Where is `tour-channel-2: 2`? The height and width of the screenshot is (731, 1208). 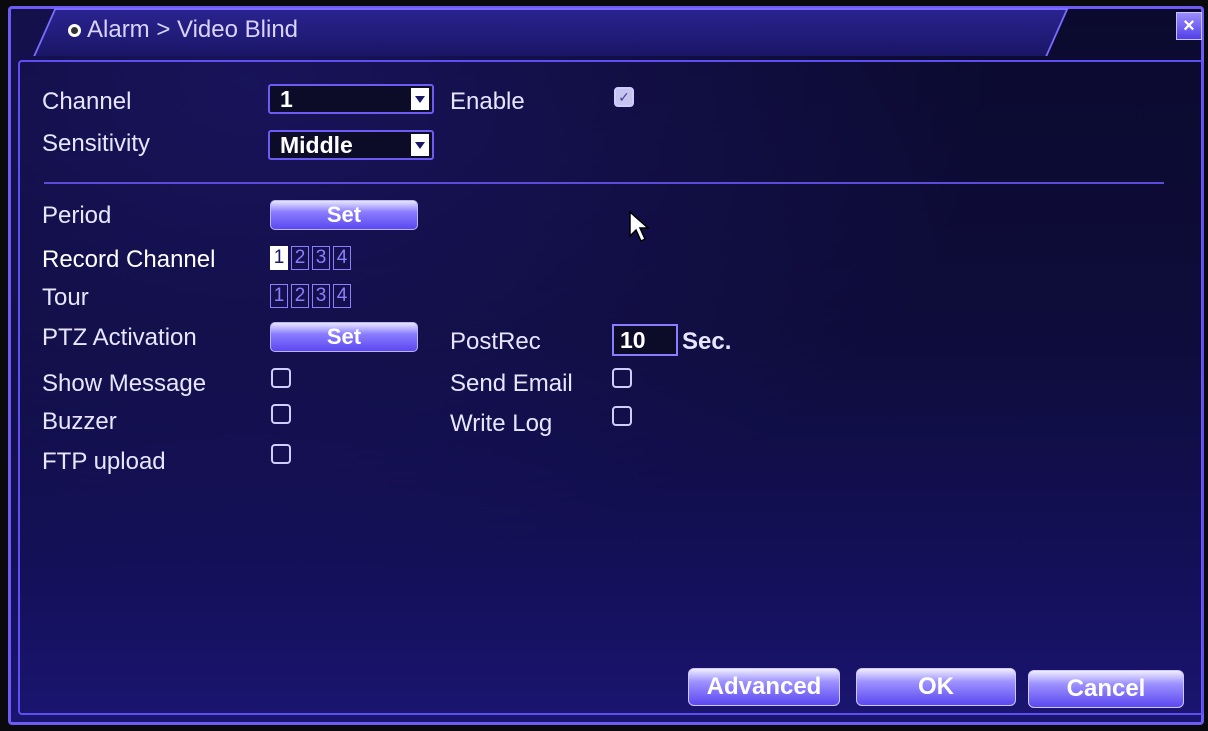
tour-channel-2: 2 is located at coordinates (300, 296).